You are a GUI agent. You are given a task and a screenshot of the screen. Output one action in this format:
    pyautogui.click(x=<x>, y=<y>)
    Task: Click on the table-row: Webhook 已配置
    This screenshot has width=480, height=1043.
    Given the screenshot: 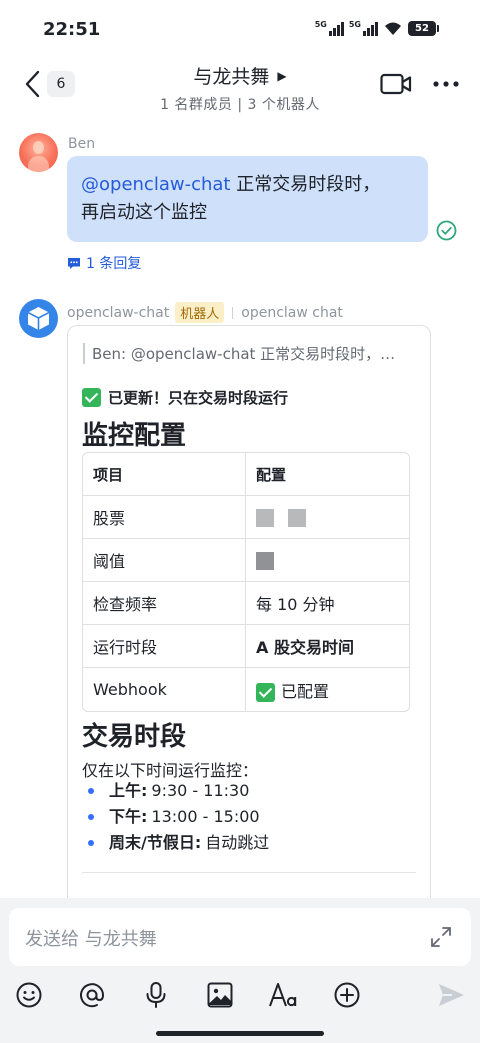 What is the action you would take?
    pyautogui.click(x=246, y=689)
    